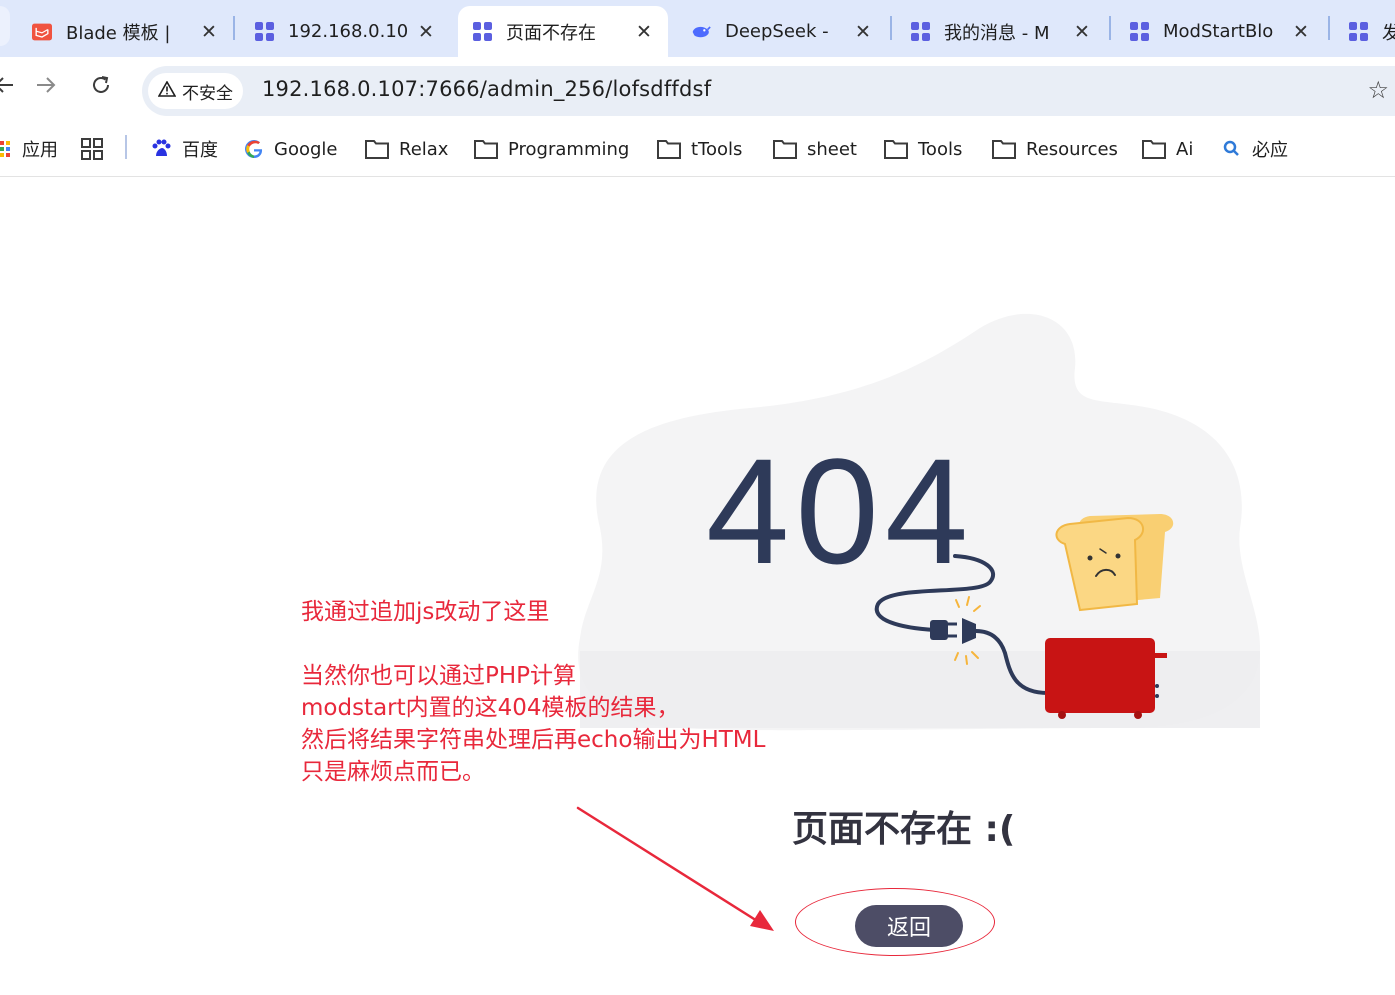 The width and height of the screenshot is (1395, 995). I want to click on apps-icon, so click(6, 149).